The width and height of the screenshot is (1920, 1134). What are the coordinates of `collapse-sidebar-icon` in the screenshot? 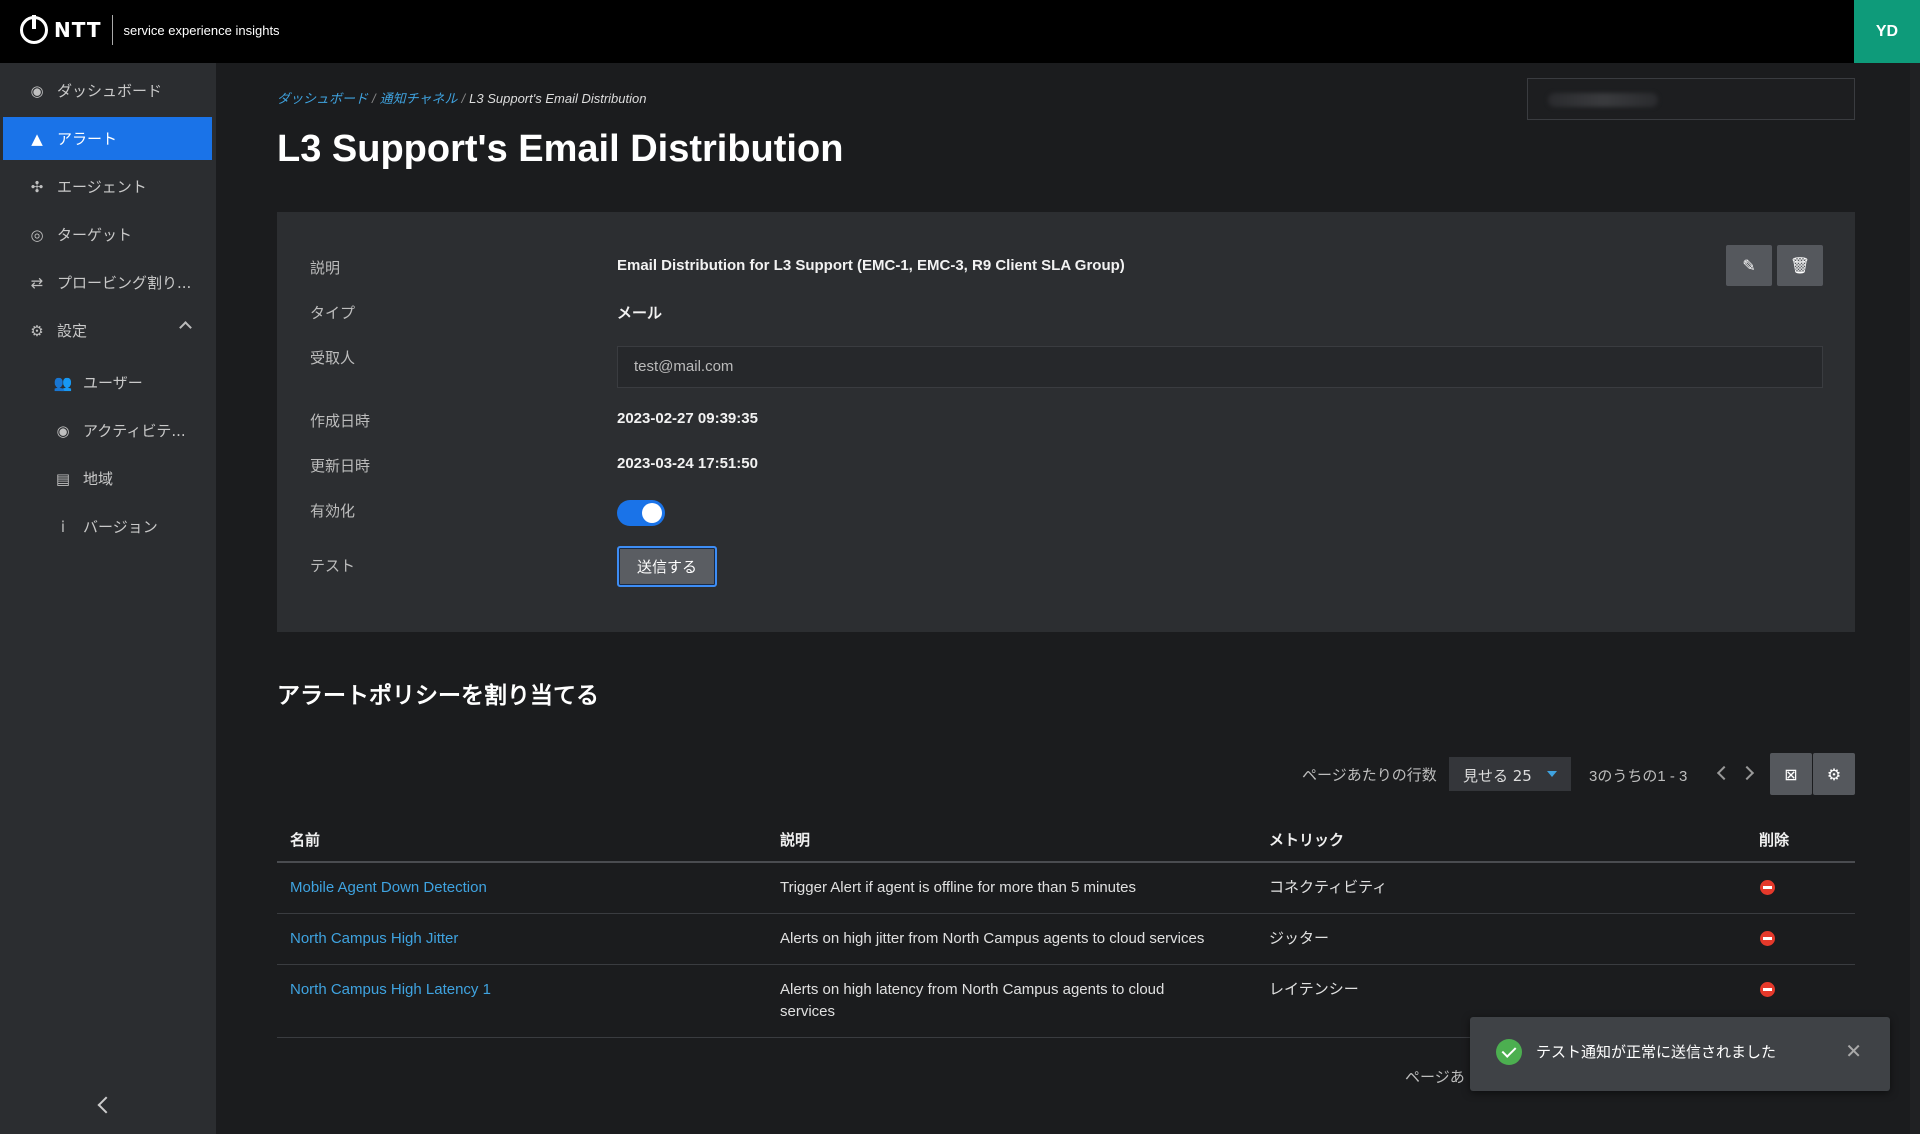 It's located at (106, 1105).